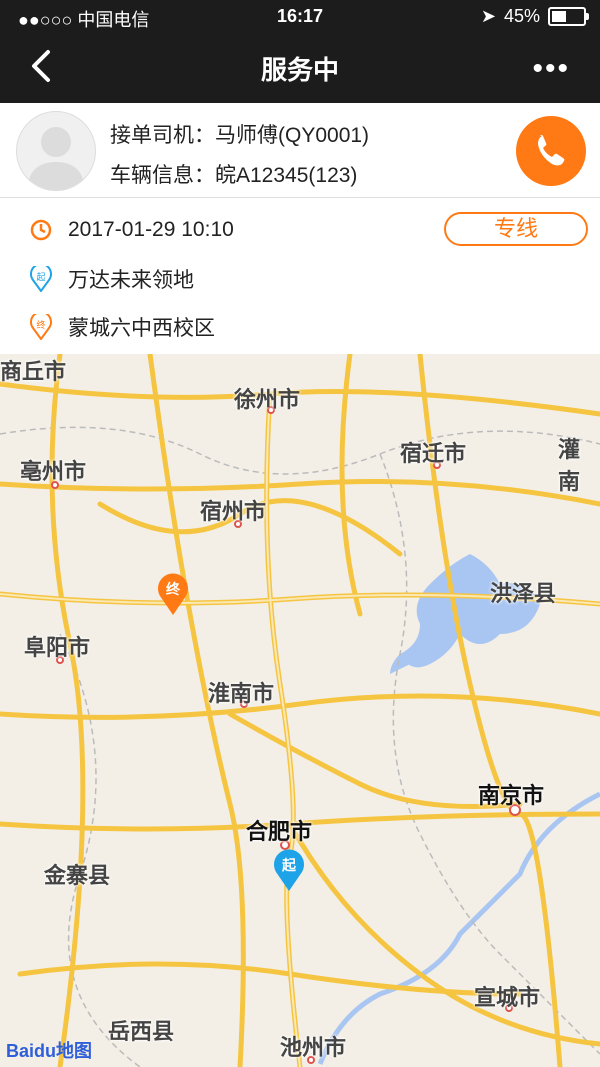 Image resolution: width=600 pixels, height=1067 pixels. I want to click on driver-name: 接单司机：马师傅(QY0001), so click(240, 135).